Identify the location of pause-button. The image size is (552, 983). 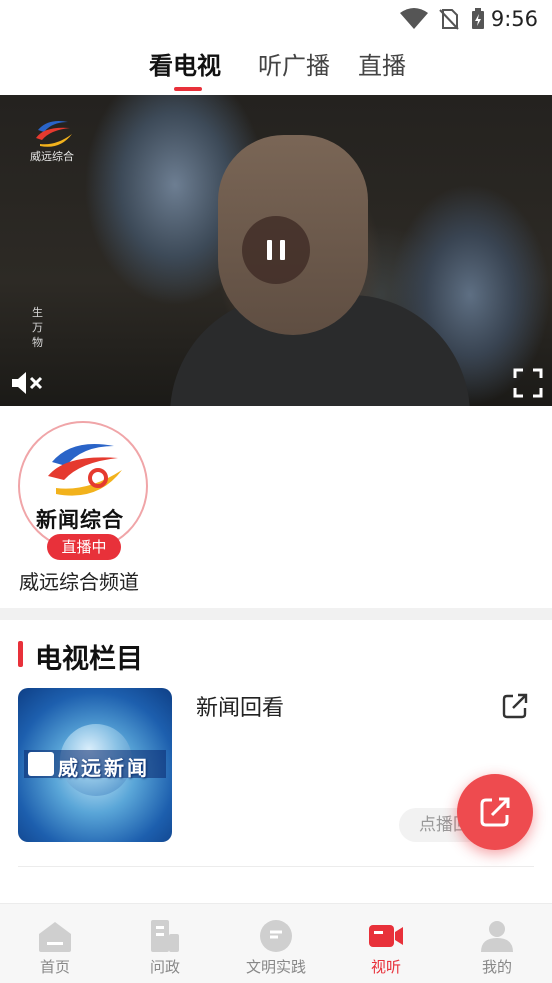
(276, 250).